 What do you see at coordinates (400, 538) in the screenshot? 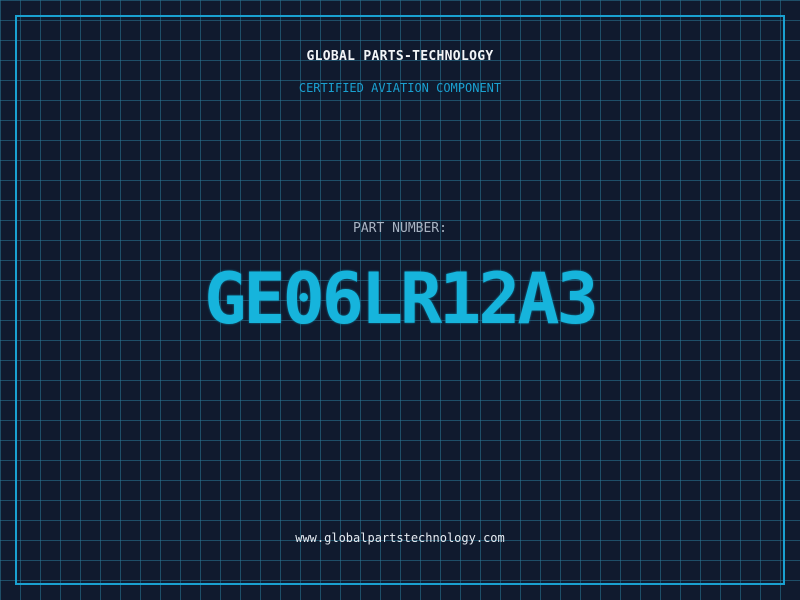
I see `website-url: www.globalpartstechnology.com` at bounding box center [400, 538].